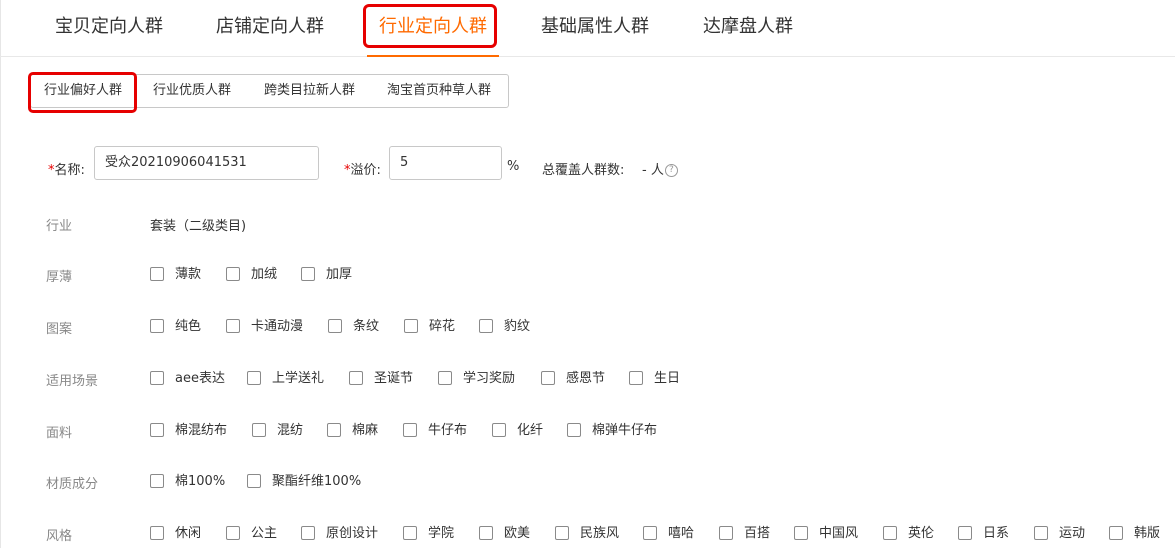 The image size is (1175, 548). Describe the element at coordinates (270, 28) in the screenshot. I see `tab-store-audience: 店铺定向人群` at that location.